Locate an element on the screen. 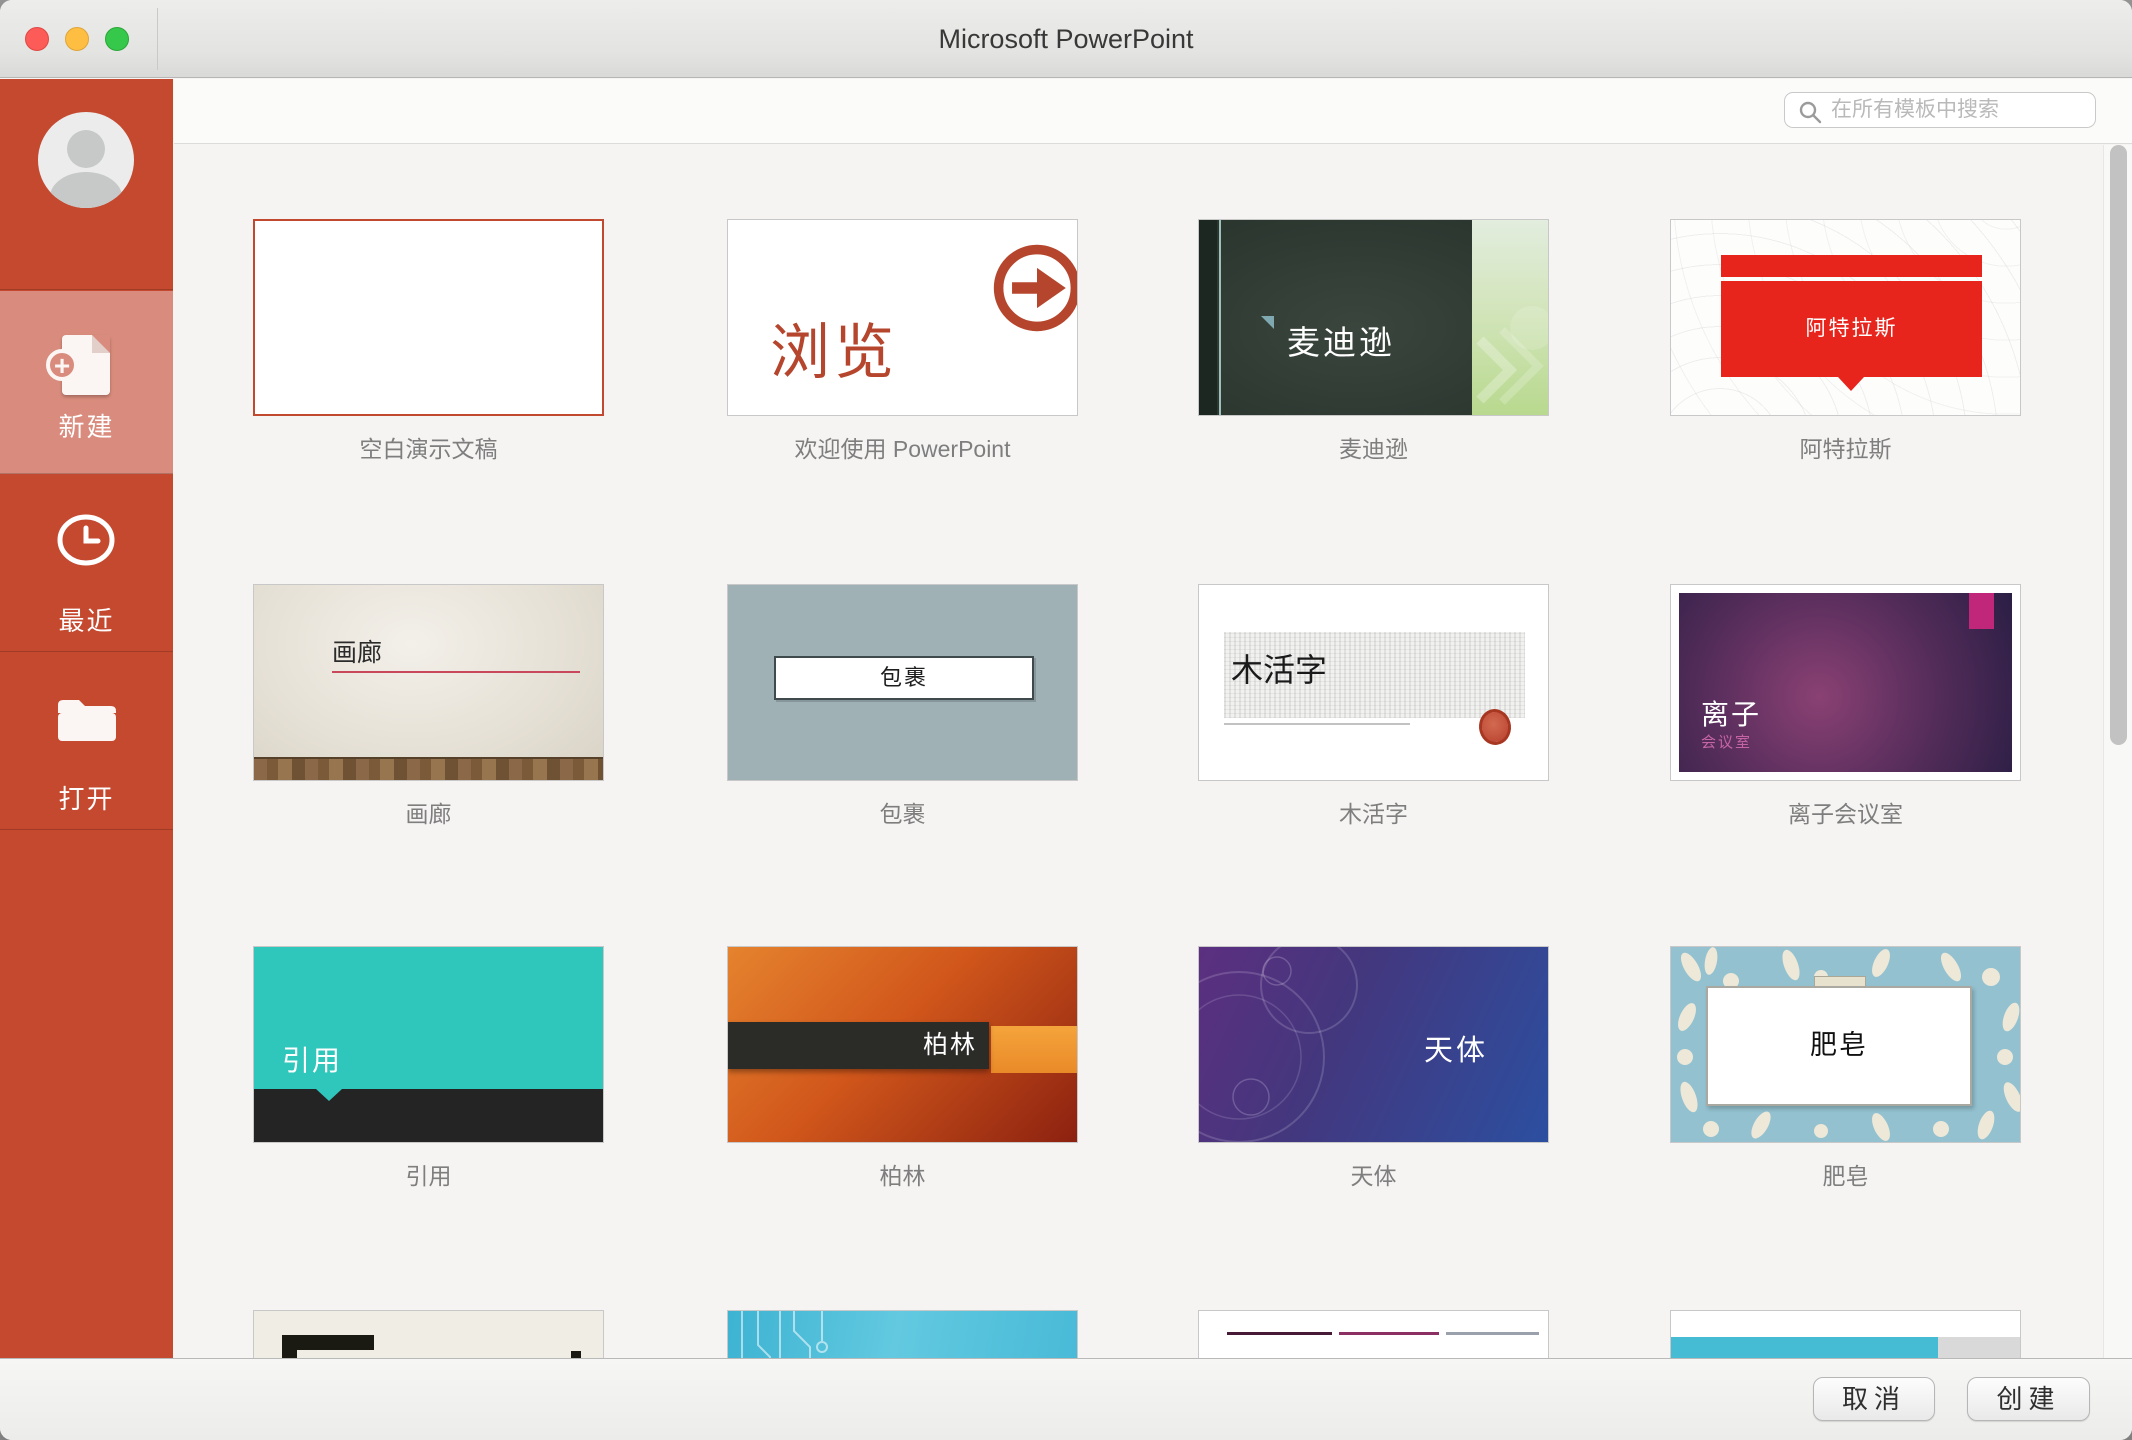  template-card-frame is located at coordinates (428, 1334).